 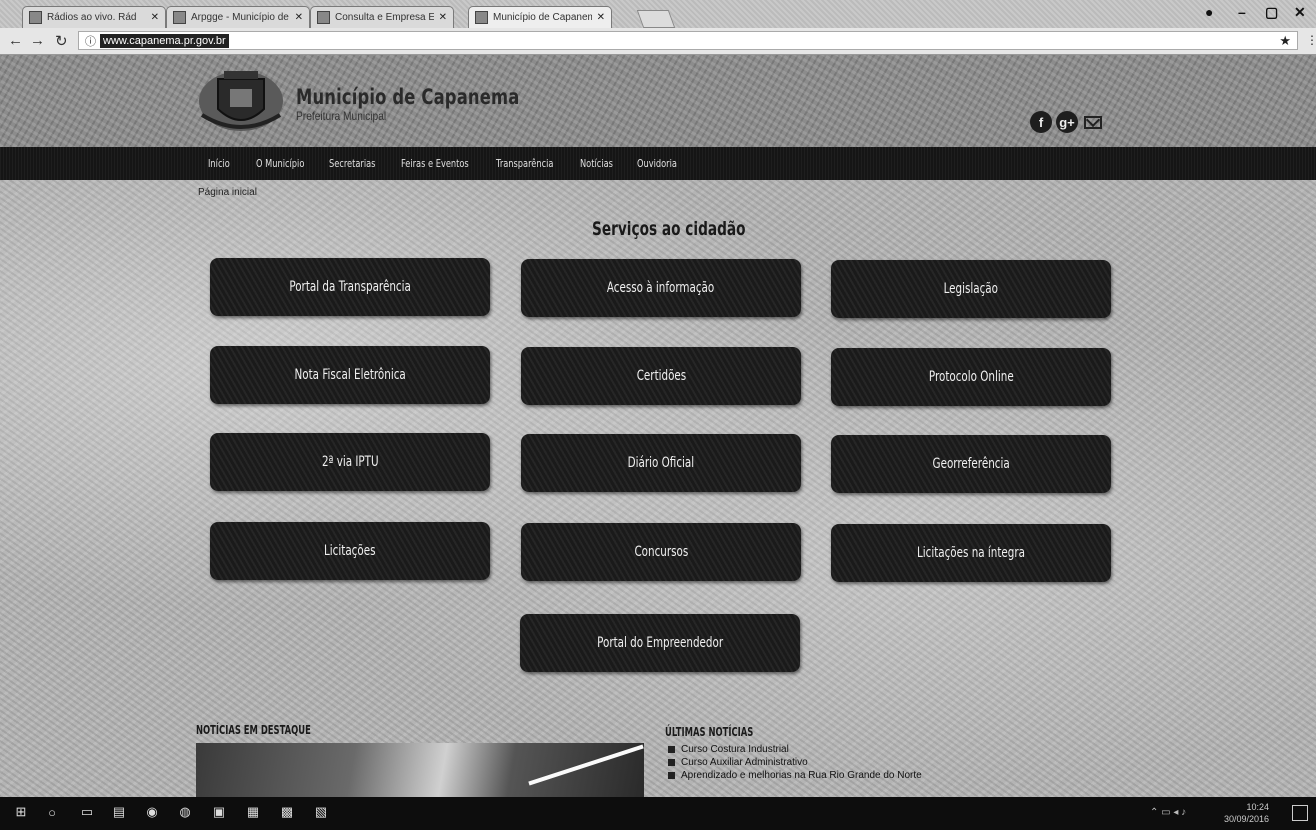 I want to click on nav-item-ouvidoria: Ouvidoria, so click(x=657, y=163).